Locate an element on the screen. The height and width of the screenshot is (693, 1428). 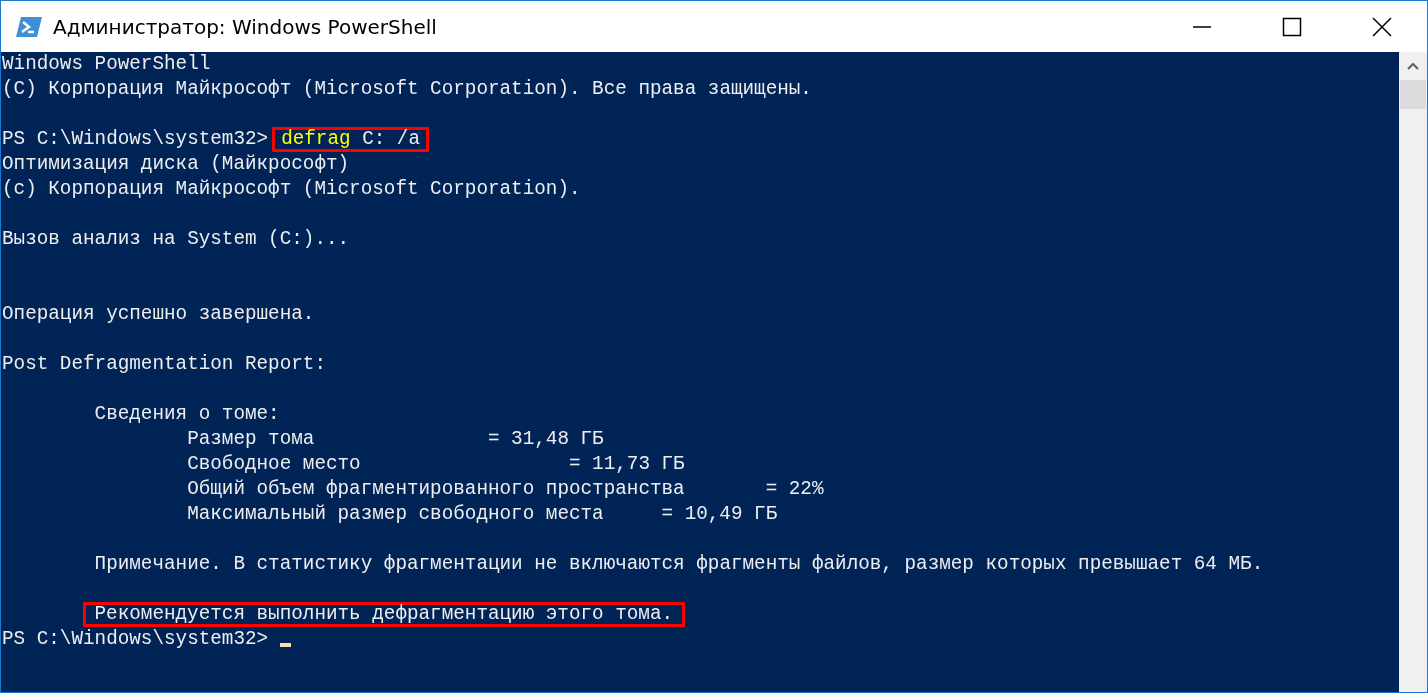
console-line: Windows PowerShell is located at coordinates (106, 64).